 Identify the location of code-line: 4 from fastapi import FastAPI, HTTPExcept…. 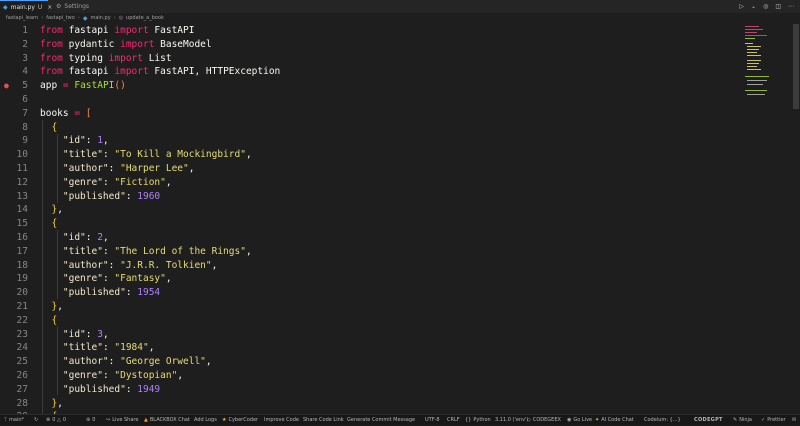
(370, 72).